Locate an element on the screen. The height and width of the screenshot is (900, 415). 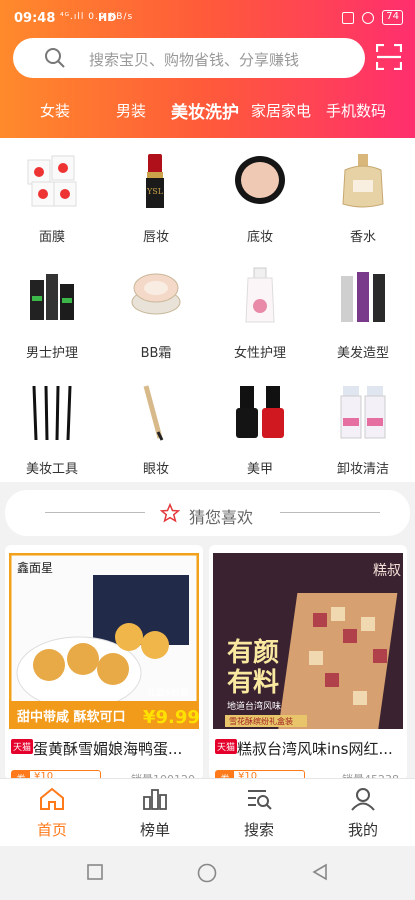
tab-womens: 女装 is located at coordinates (55, 110).